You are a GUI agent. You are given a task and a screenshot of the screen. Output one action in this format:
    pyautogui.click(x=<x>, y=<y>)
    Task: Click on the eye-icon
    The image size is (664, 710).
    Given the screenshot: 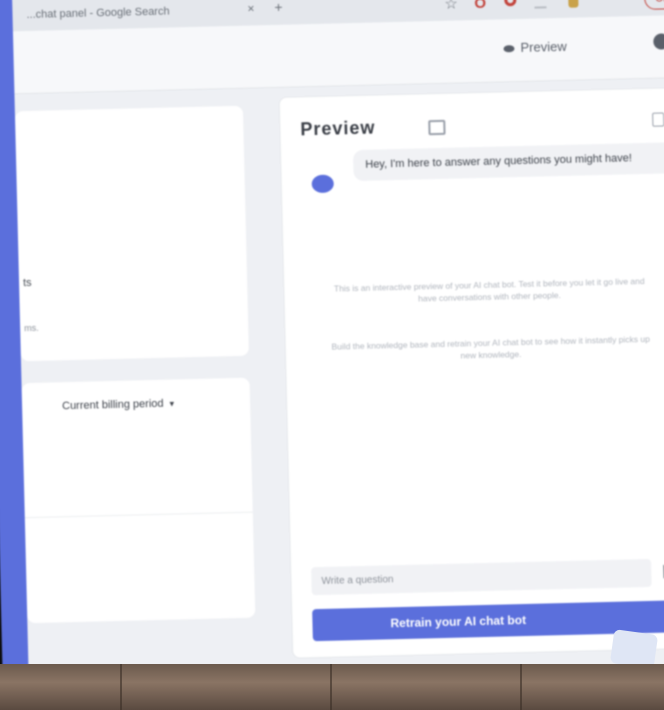 What is the action you would take?
    pyautogui.click(x=509, y=49)
    